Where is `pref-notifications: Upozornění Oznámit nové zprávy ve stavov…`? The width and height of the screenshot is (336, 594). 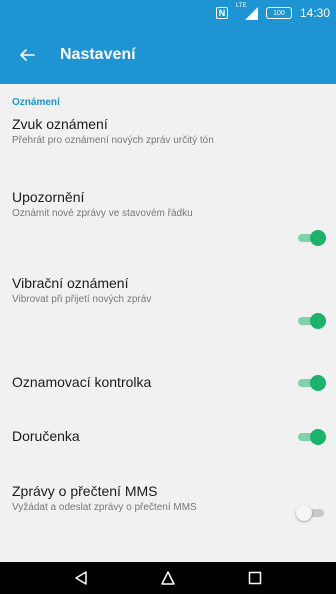
pref-notifications: Upozornění Oznámit nové zprávy ve stavov… is located at coordinates (167, 204).